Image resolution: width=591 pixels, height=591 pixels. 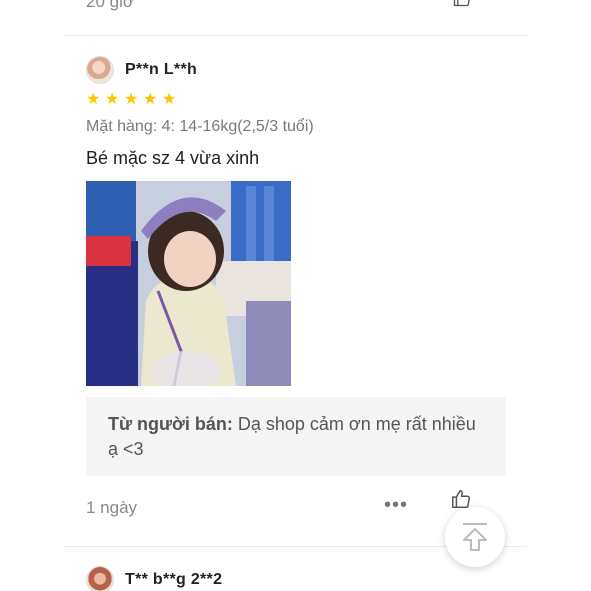 What do you see at coordinates (306, 6) in the screenshot?
I see `previous-review-footer: 20 giờ •••` at bounding box center [306, 6].